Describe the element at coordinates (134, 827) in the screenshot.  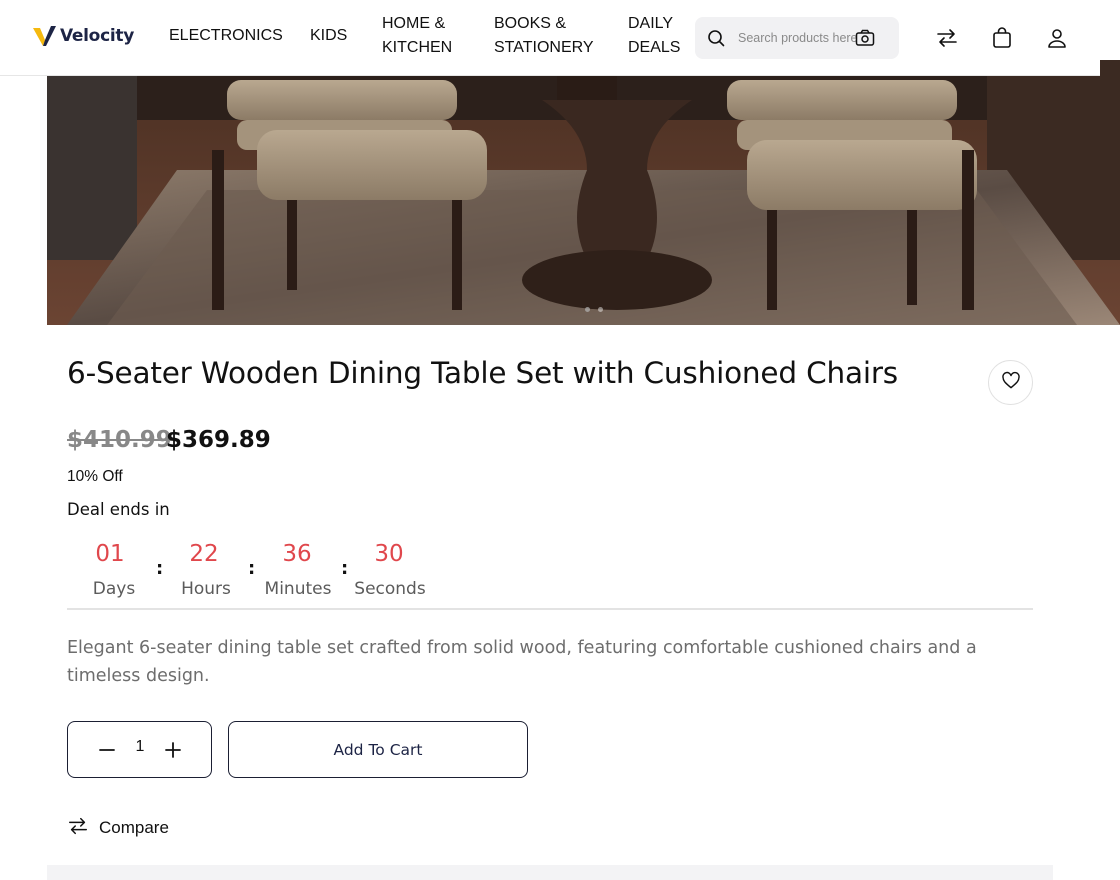
I see `compare-label: Compare` at that location.